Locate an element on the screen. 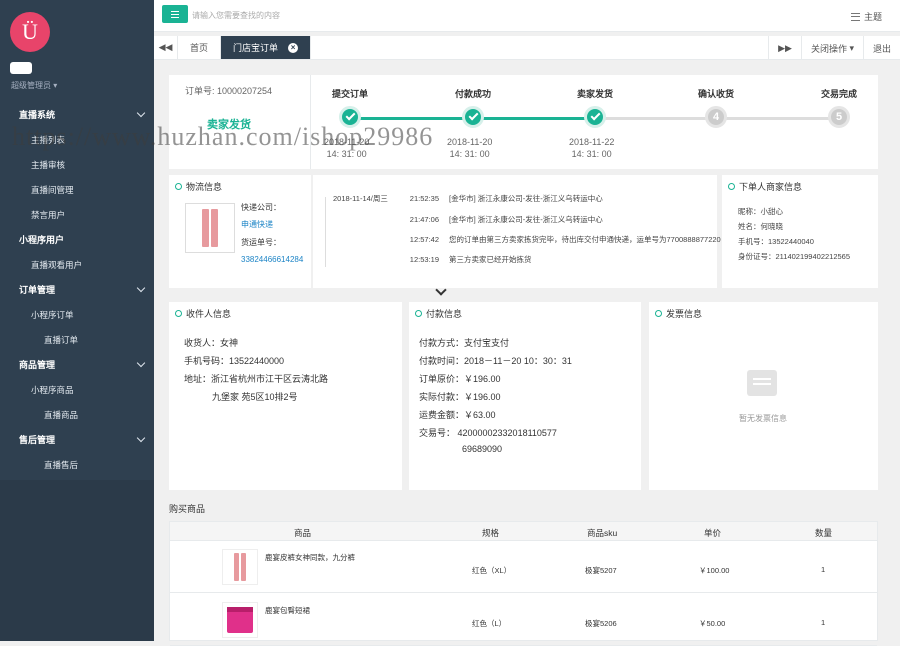 This screenshot has height=646, width=900. sidebar-item: 主播列表 is located at coordinates (77, 139).